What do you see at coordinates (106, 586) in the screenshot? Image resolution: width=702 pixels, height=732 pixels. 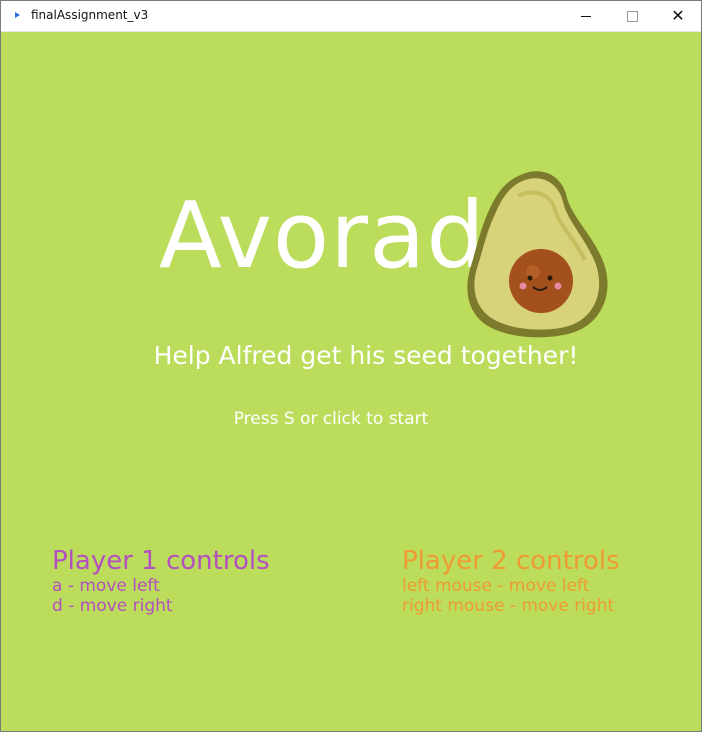 I see `player1-move-left: a - move left` at bounding box center [106, 586].